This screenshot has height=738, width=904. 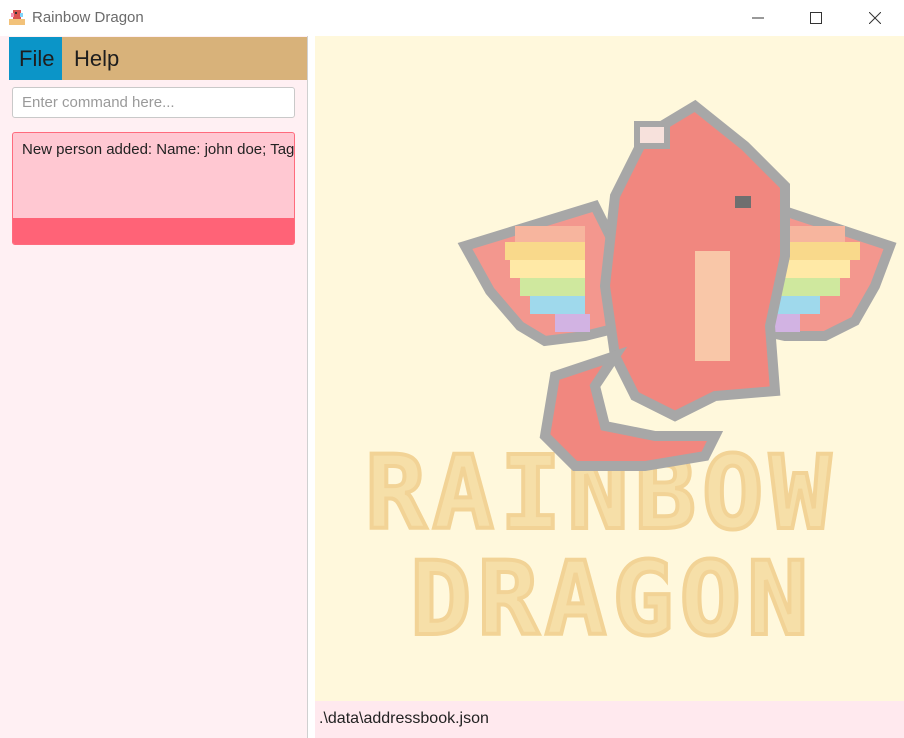 I want to click on menu-file: File, so click(x=35, y=58).